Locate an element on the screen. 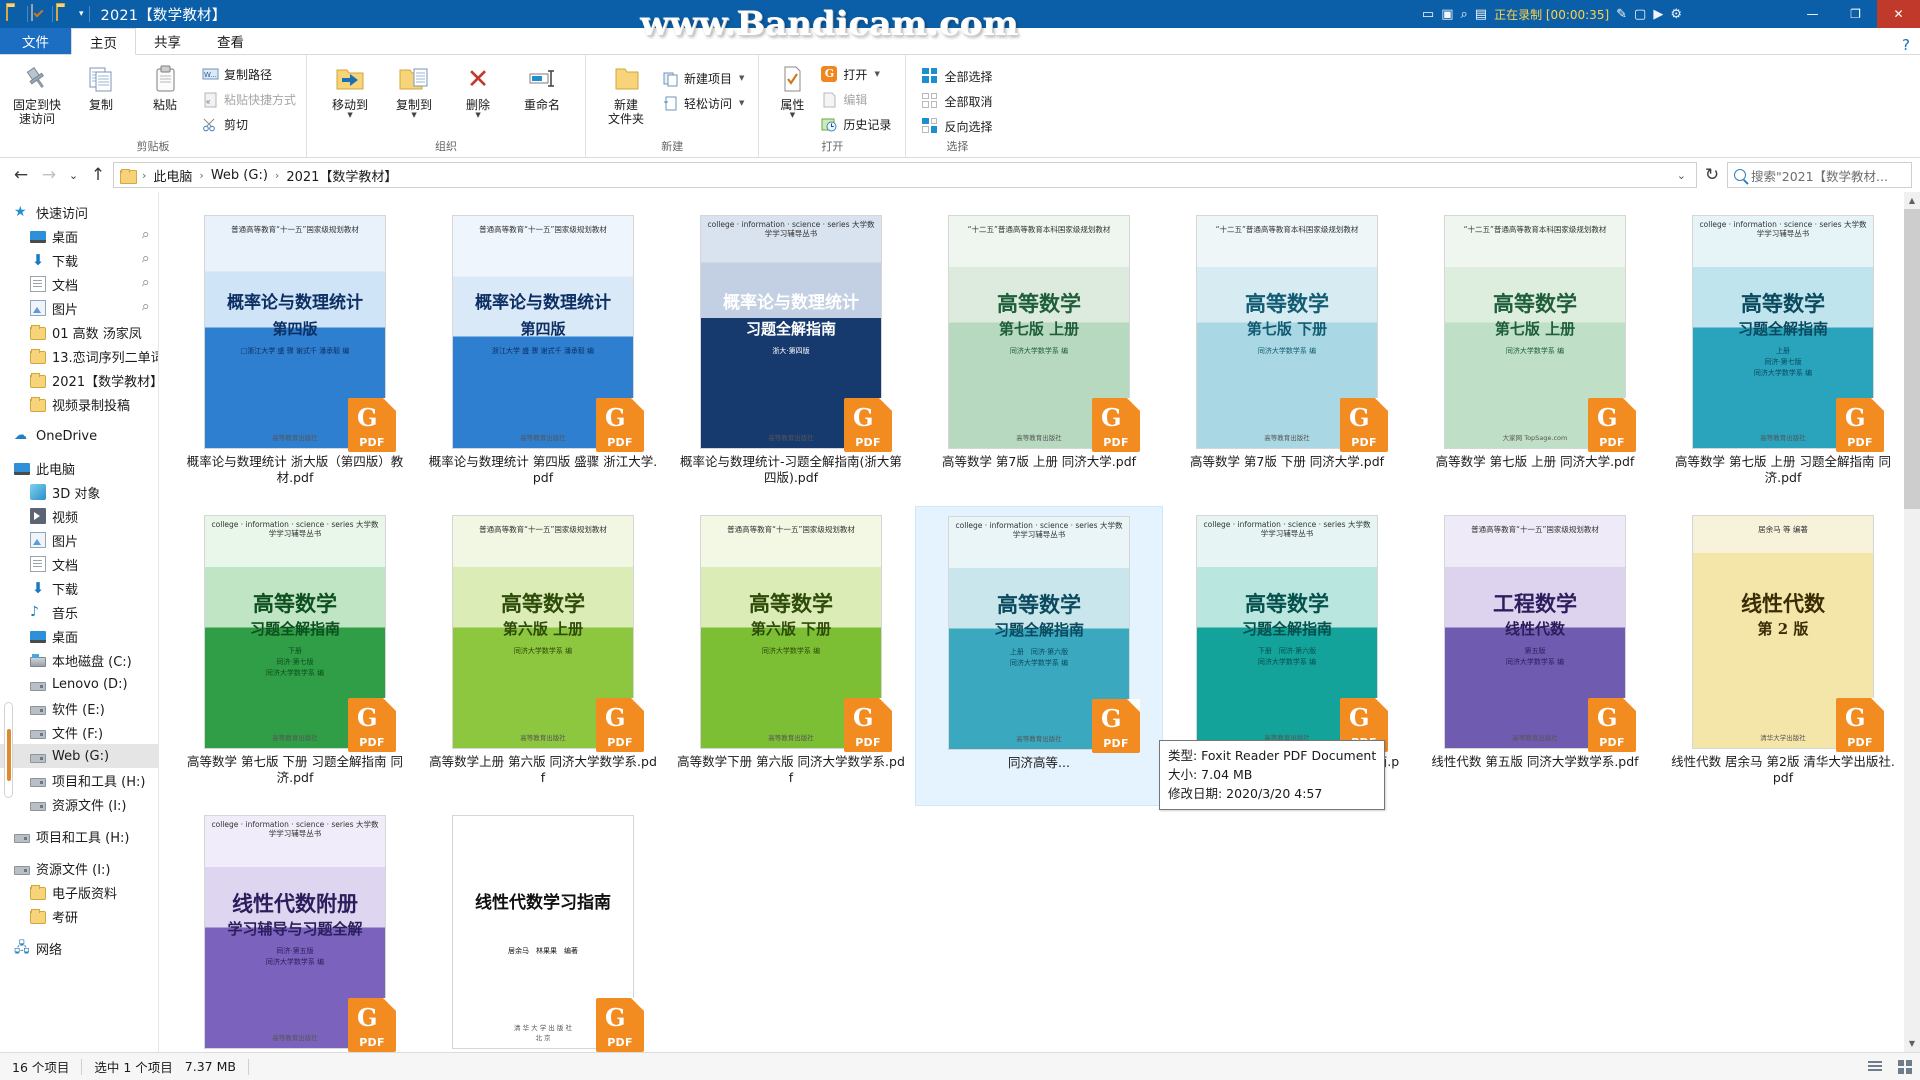 The width and height of the screenshot is (1920, 1080). tab-share: 共享 is located at coordinates (167, 41).